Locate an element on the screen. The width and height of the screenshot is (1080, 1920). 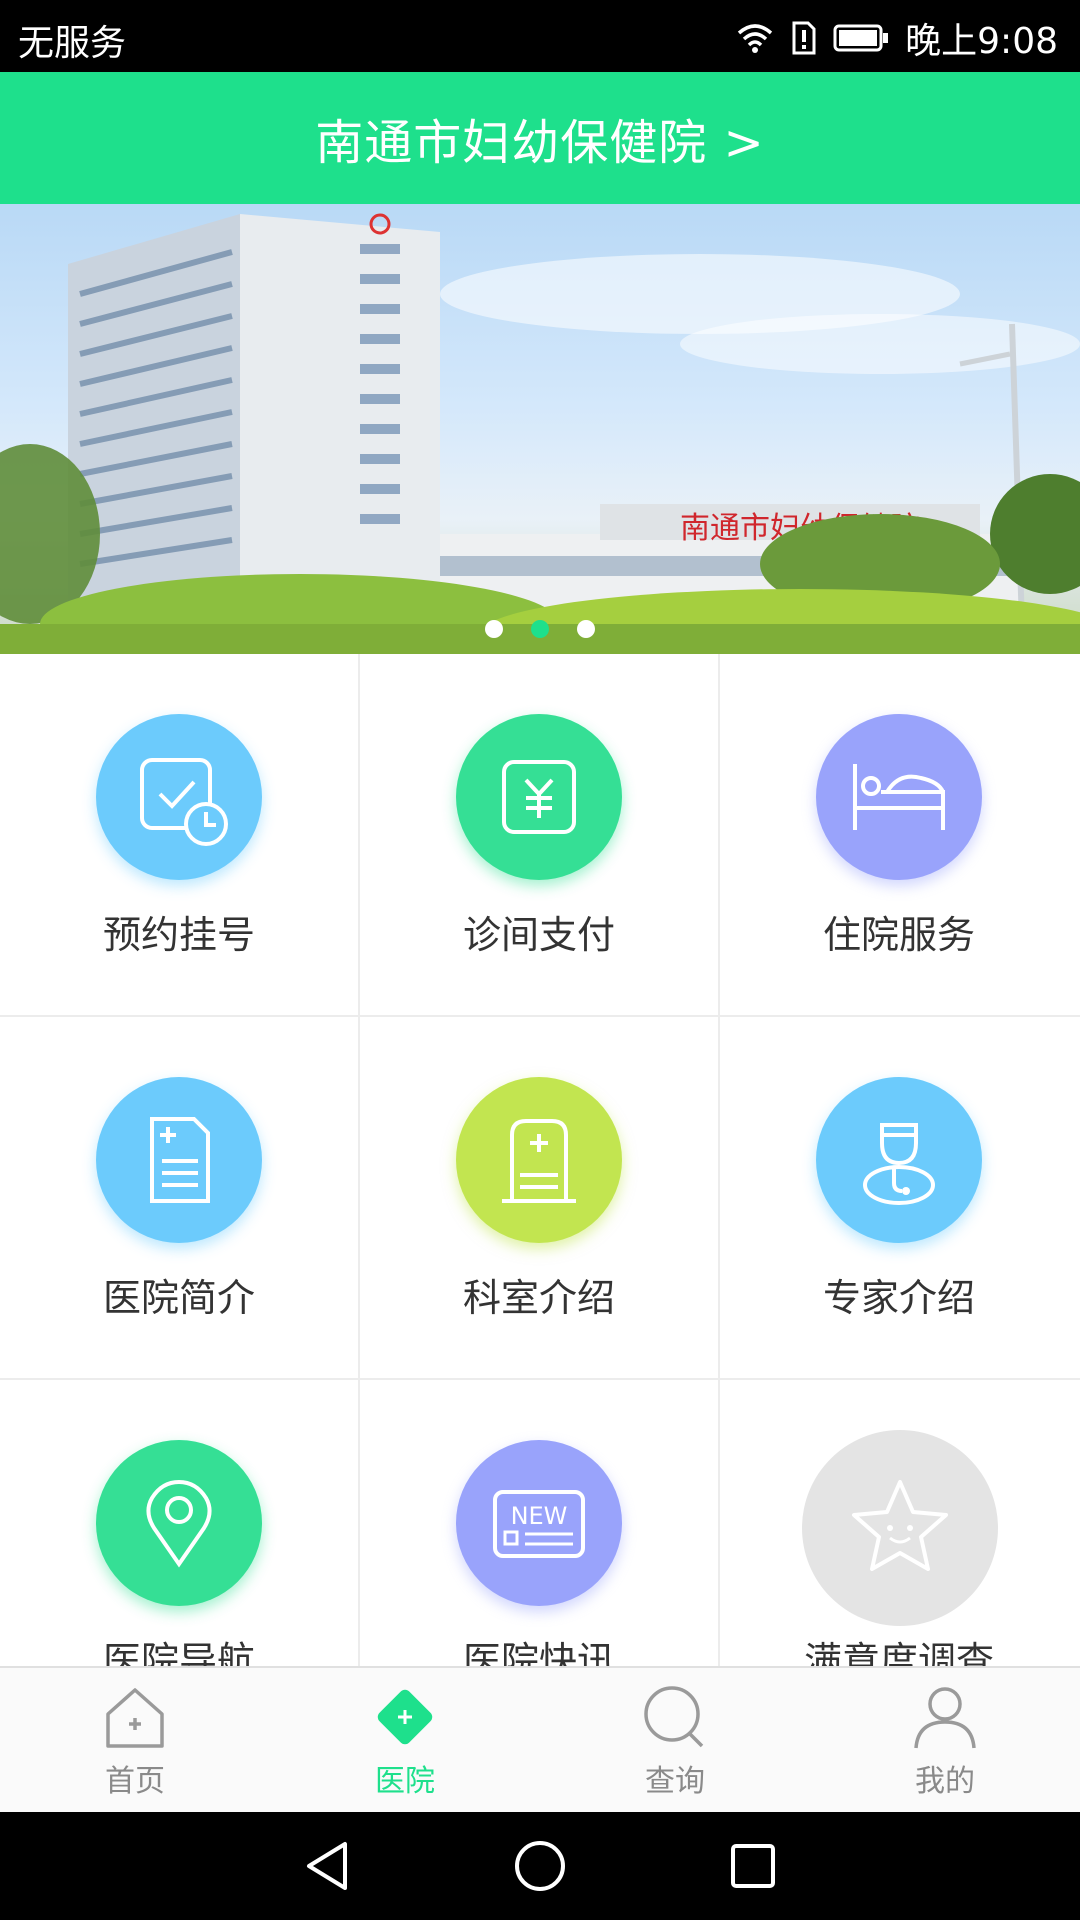
grid-item-appointment: 预约挂号 is located at coordinates (180, 835).